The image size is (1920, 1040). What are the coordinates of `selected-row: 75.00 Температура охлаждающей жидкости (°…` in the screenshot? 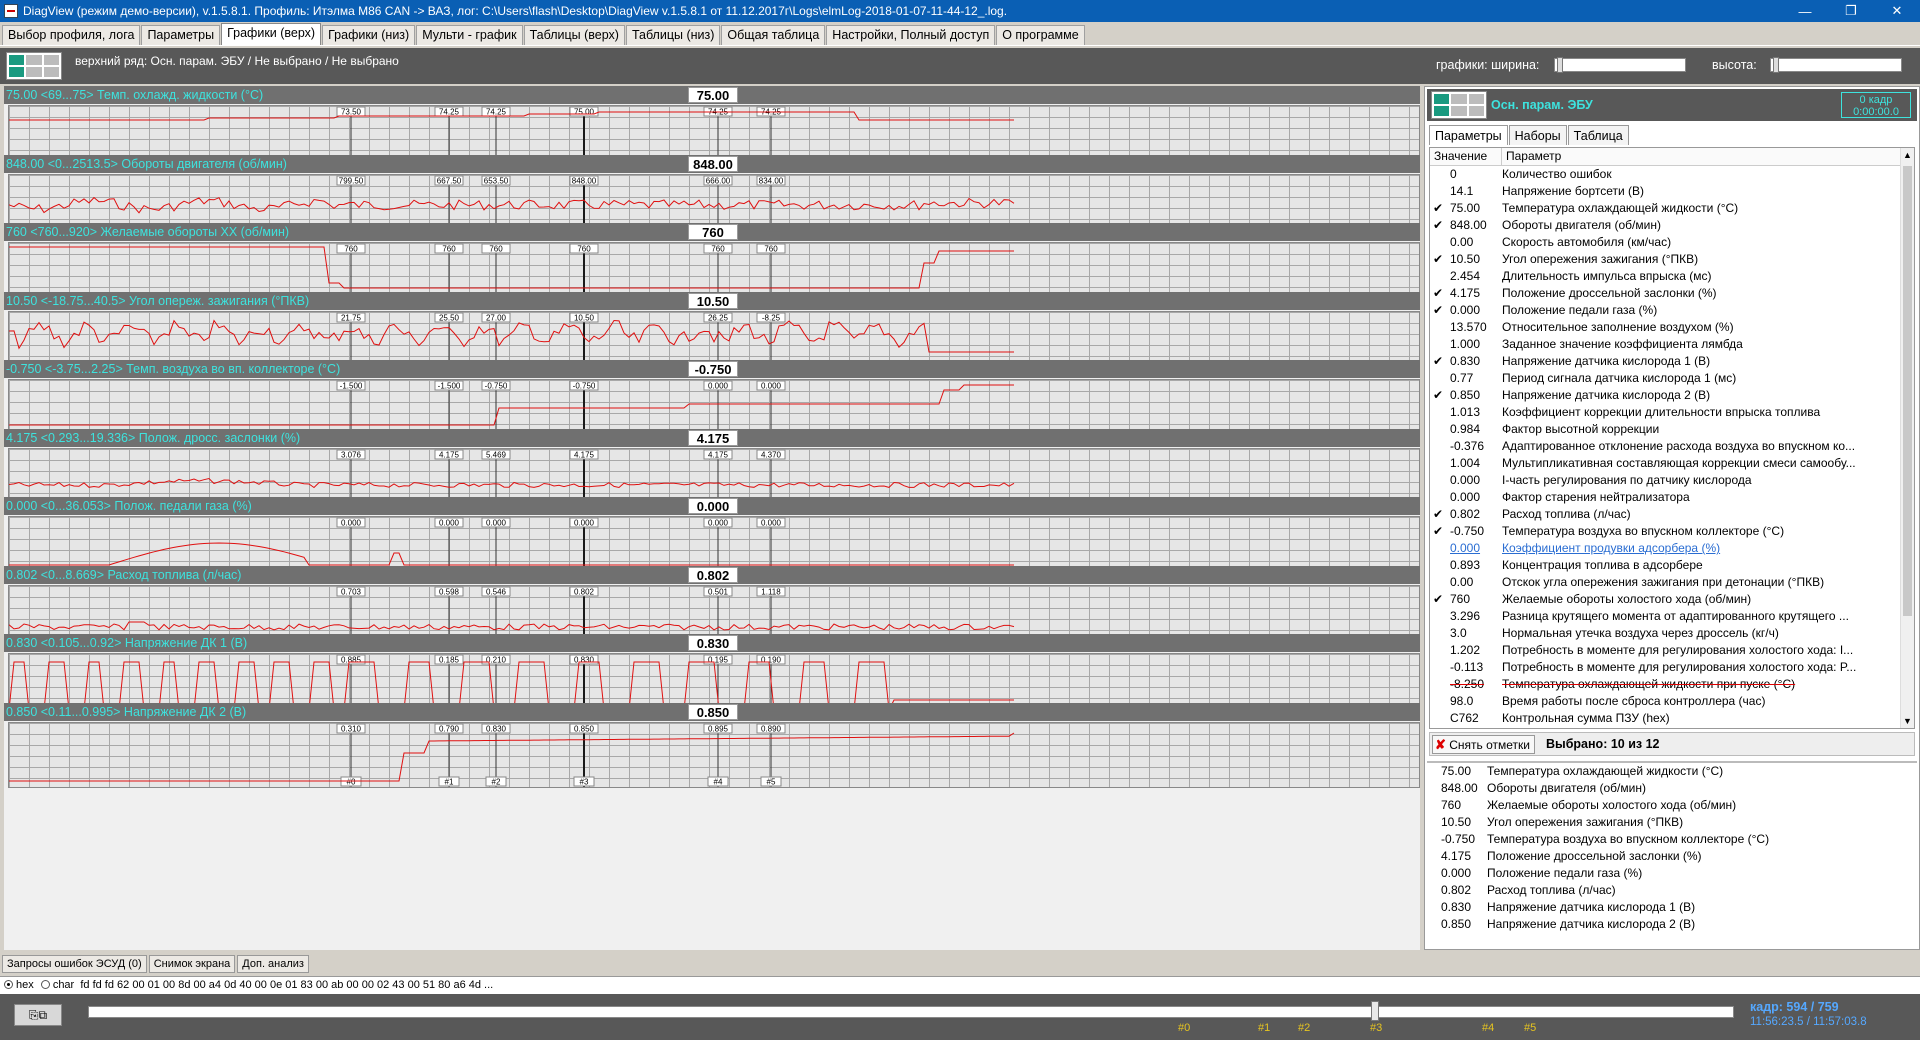 It's located at (1672, 771).